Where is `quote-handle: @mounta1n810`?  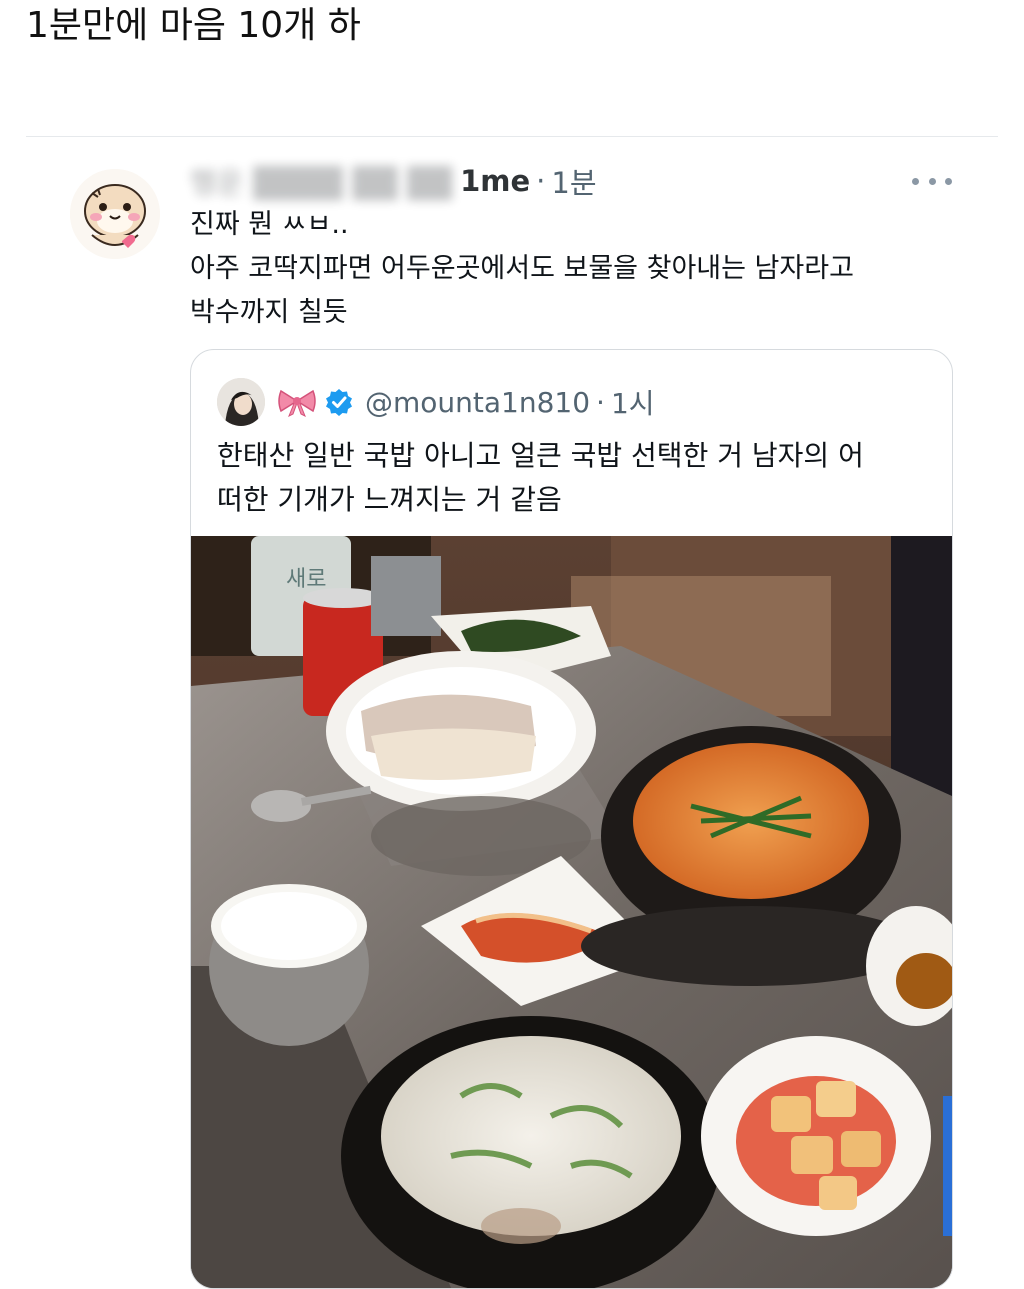
quote-handle: @mounta1n810 is located at coordinates (477, 402).